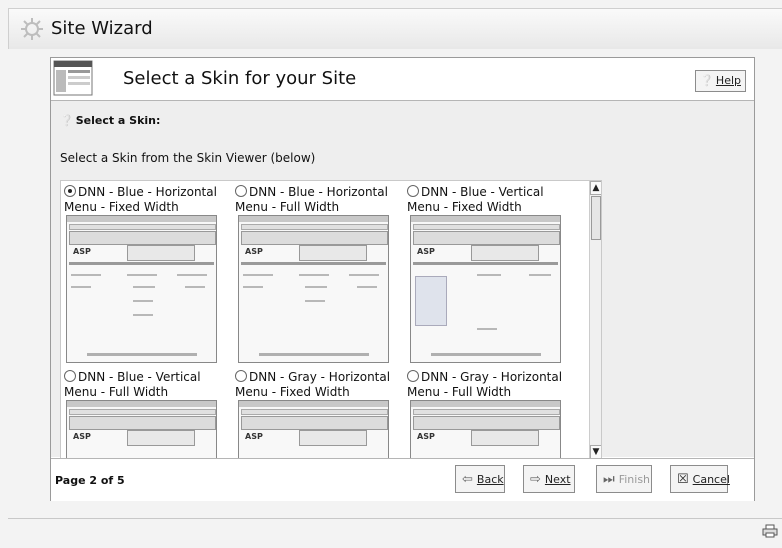 Image resolution: width=782 pixels, height=548 pixels. What do you see at coordinates (595, 320) in the screenshot?
I see `skin-viewer-scrollbar: ▲ ▼` at bounding box center [595, 320].